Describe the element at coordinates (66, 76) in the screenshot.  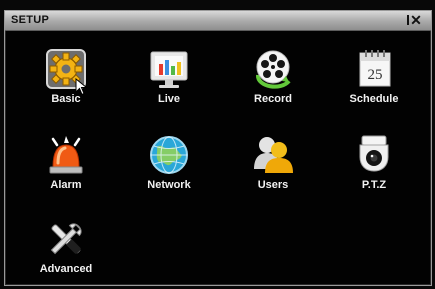
I see `menu-item-basic: Basic` at that location.